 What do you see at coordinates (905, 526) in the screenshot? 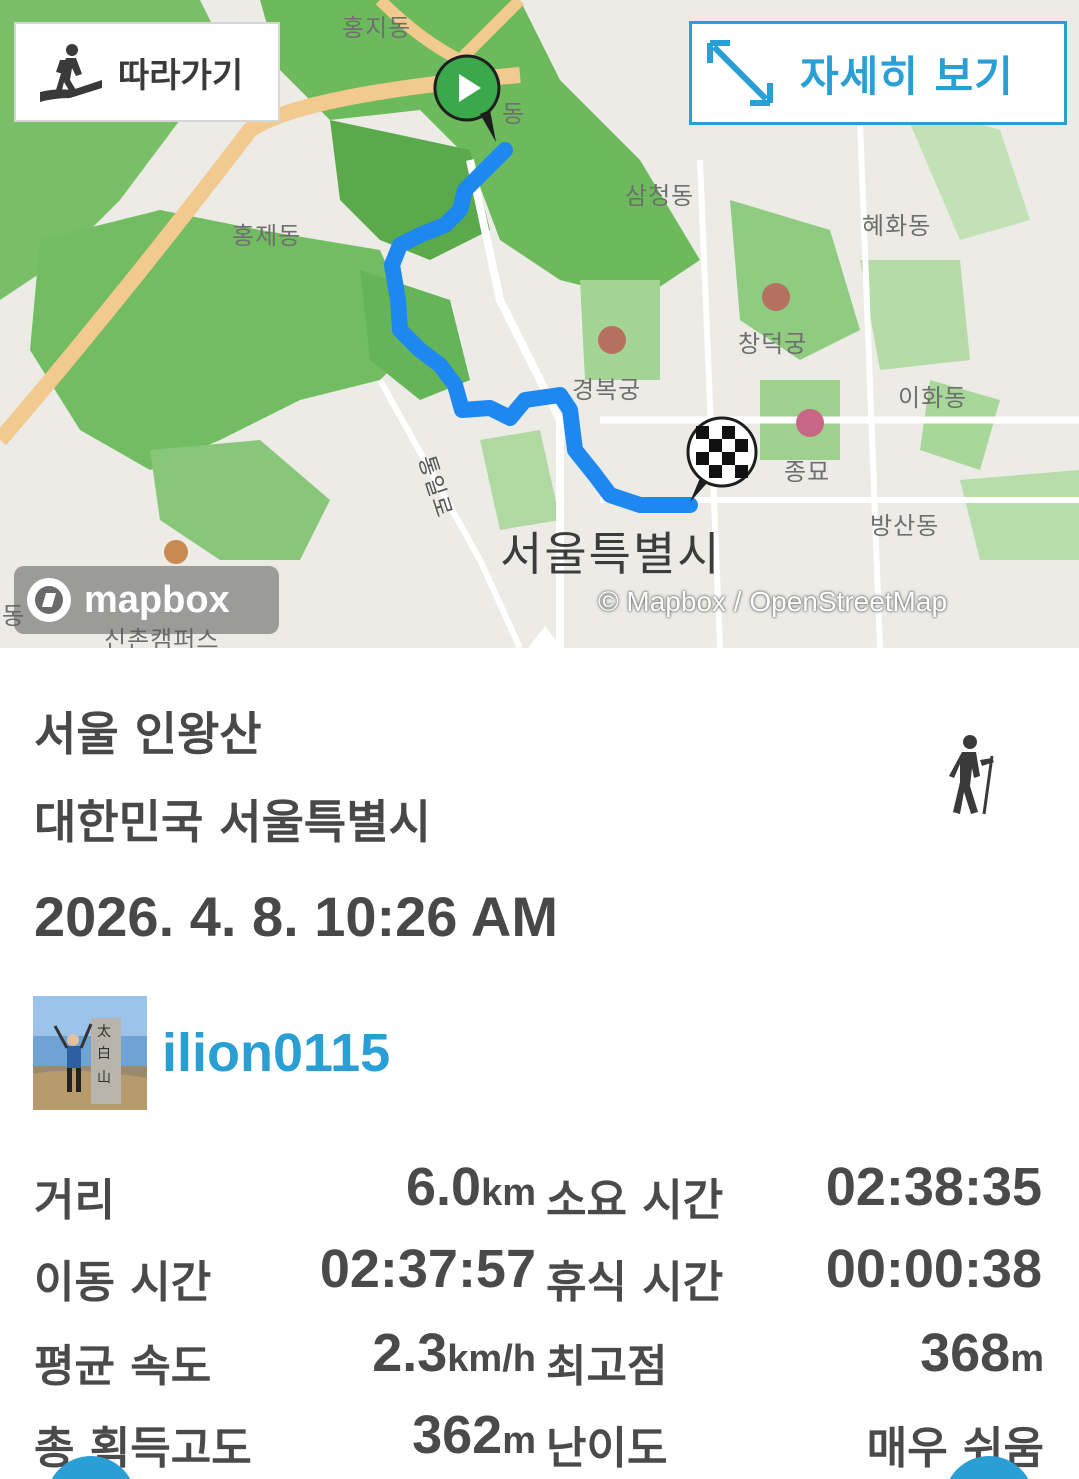
I see `map-label-bangsandong: 방산동` at bounding box center [905, 526].